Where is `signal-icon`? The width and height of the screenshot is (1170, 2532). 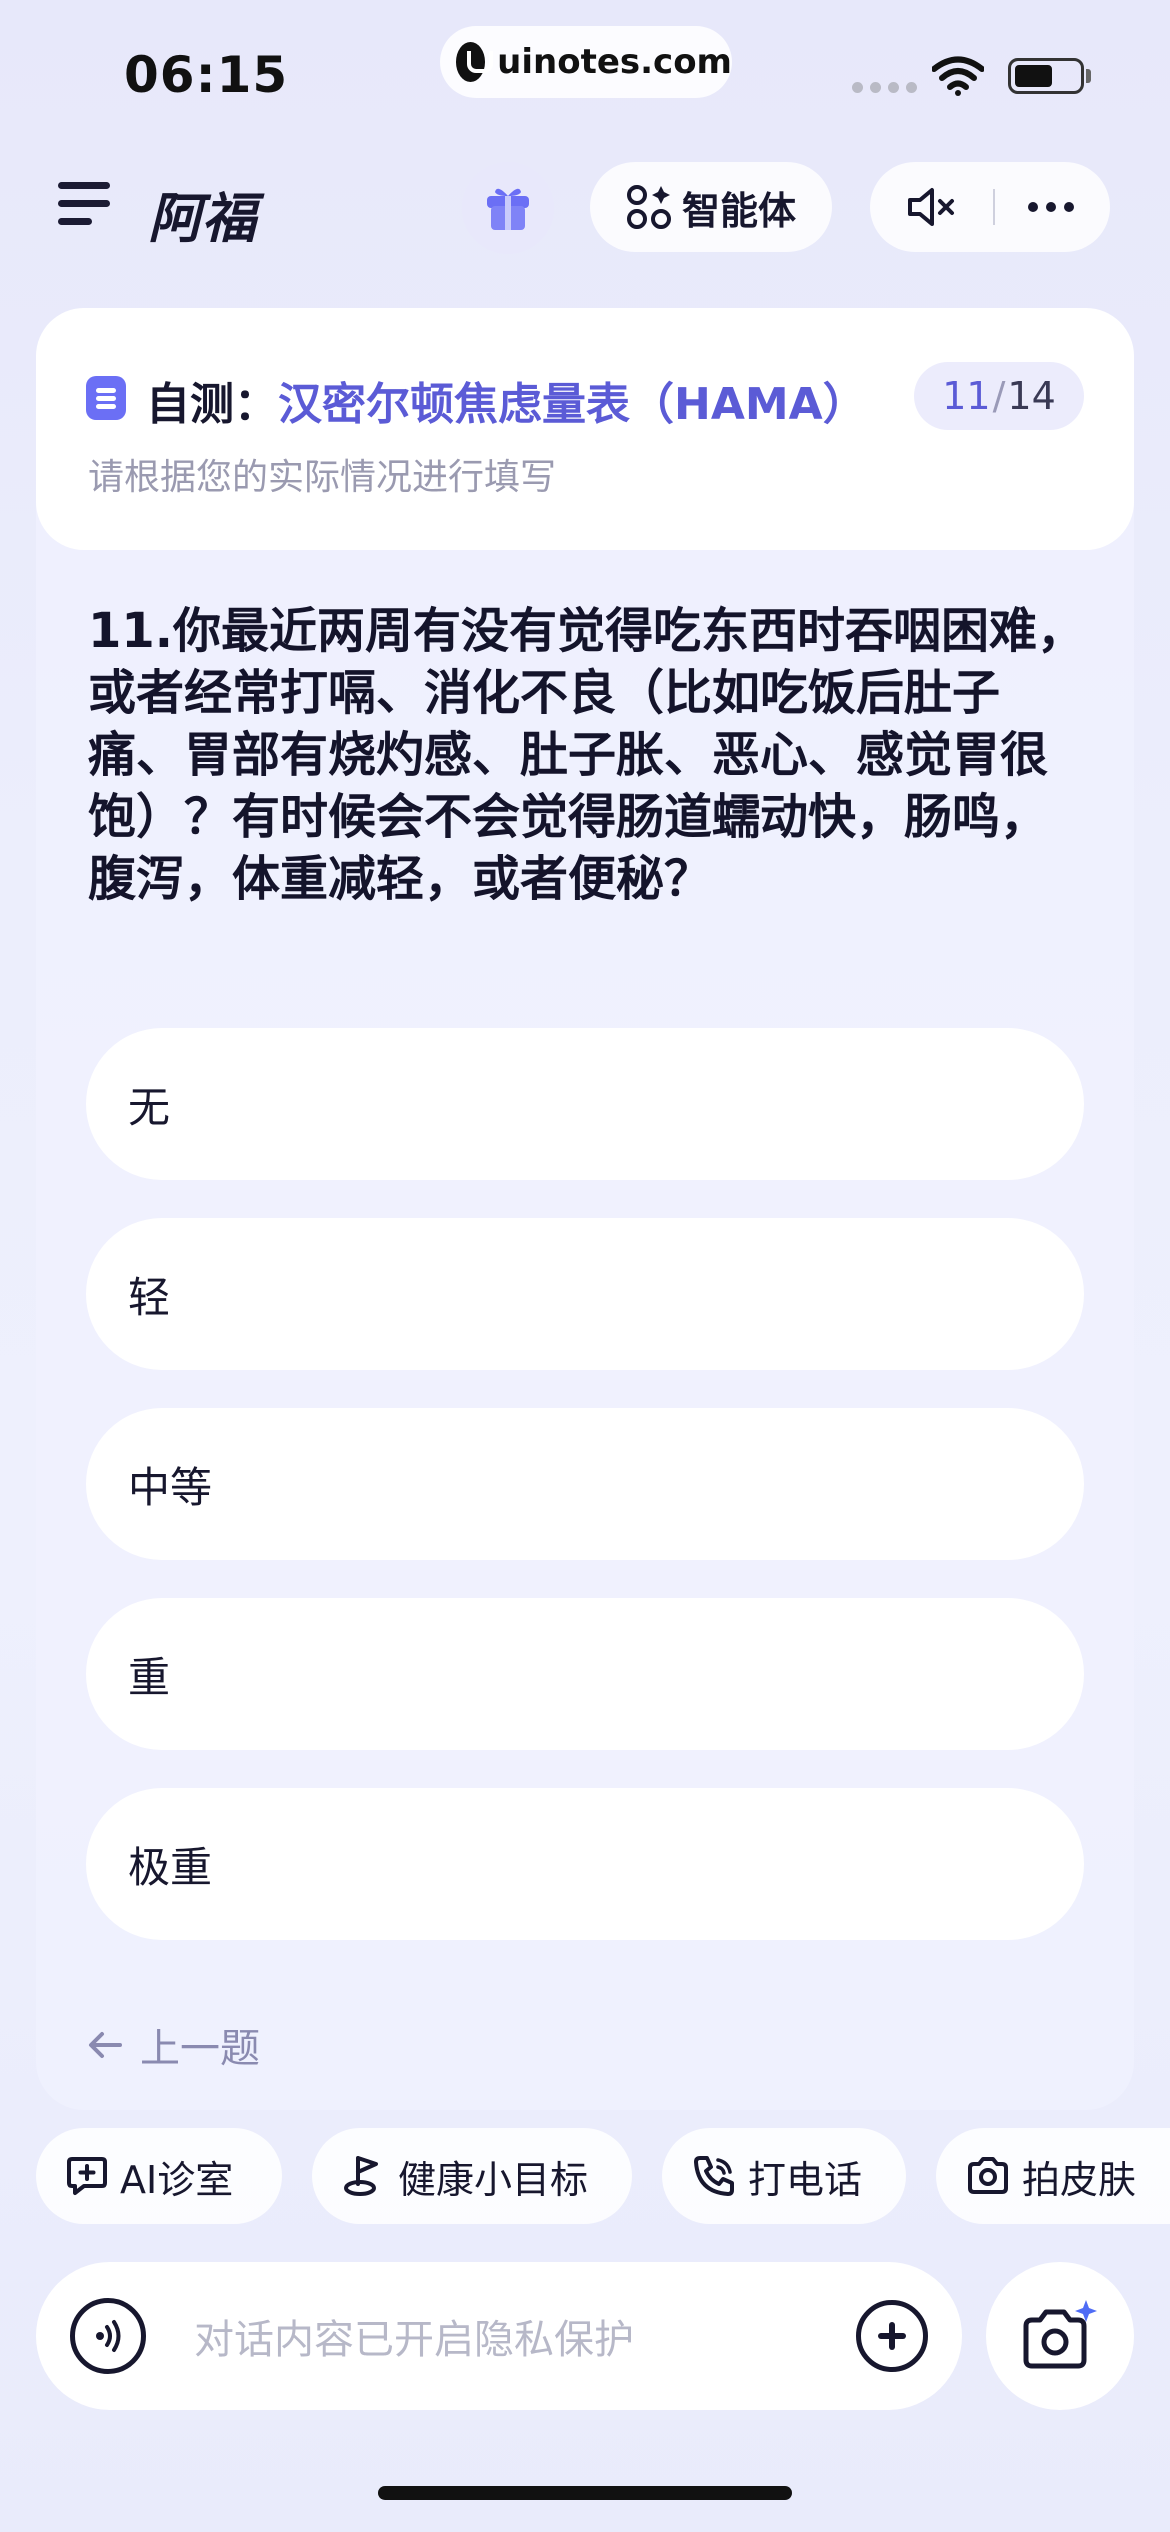 signal-icon is located at coordinates (884, 87).